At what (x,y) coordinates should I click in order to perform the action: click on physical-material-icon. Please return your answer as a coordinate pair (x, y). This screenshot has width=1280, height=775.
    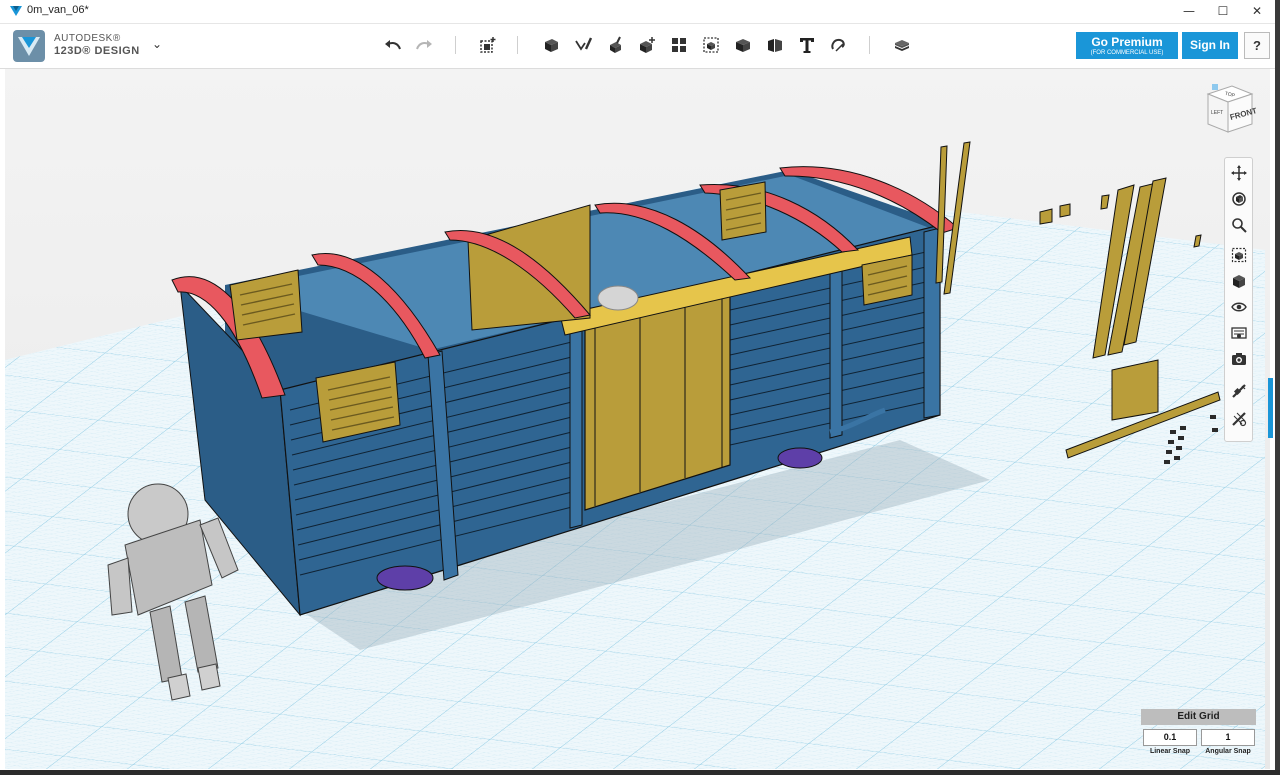
    Looking at the image, I should click on (1238, 418).